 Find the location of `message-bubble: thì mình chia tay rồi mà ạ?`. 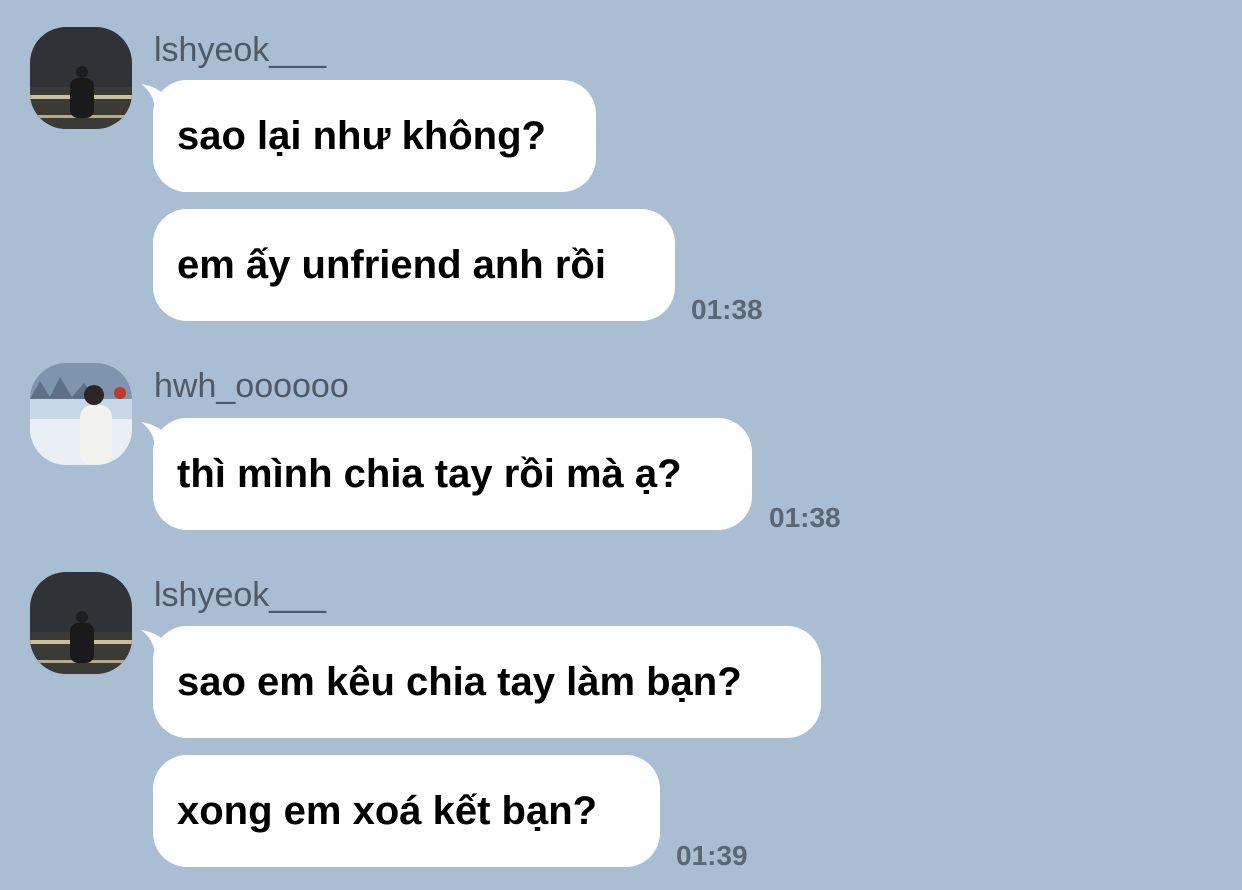

message-bubble: thì mình chia tay rồi mà ạ? is located at coordinates (452, 474).